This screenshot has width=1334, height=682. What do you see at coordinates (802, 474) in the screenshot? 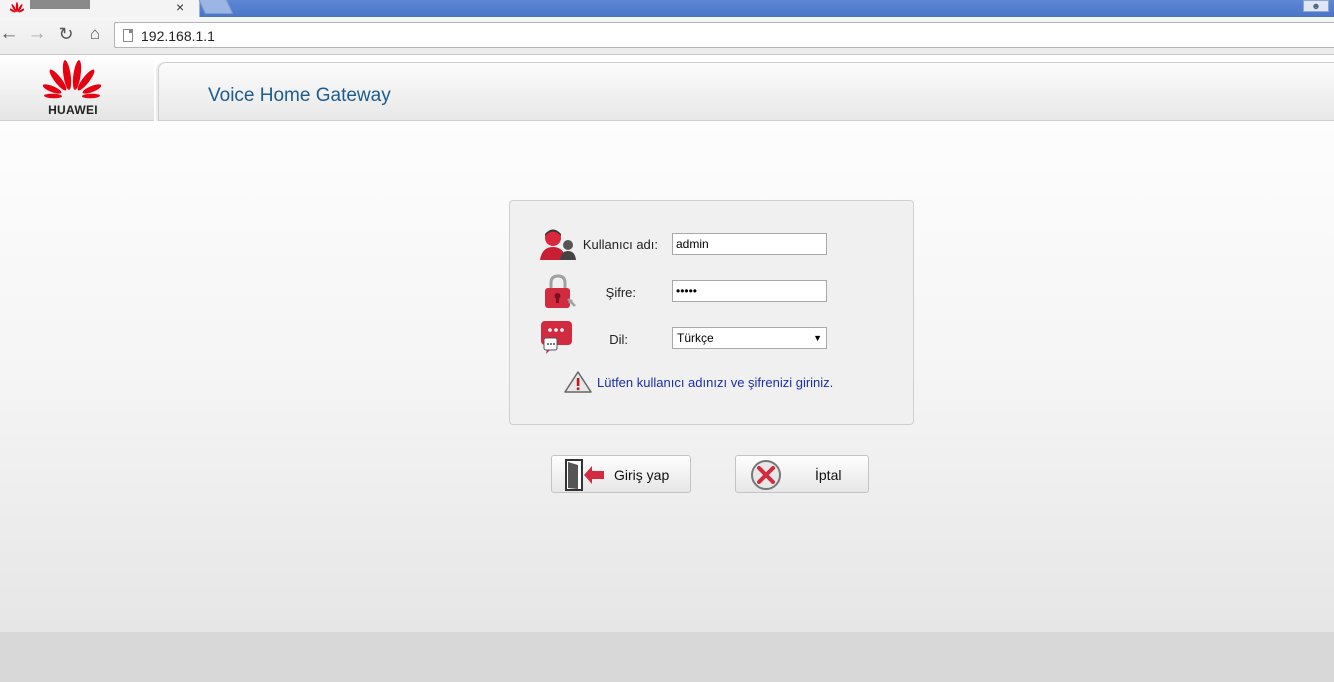
I see `cancel-button: İptal` at bounding box center [802, 474].